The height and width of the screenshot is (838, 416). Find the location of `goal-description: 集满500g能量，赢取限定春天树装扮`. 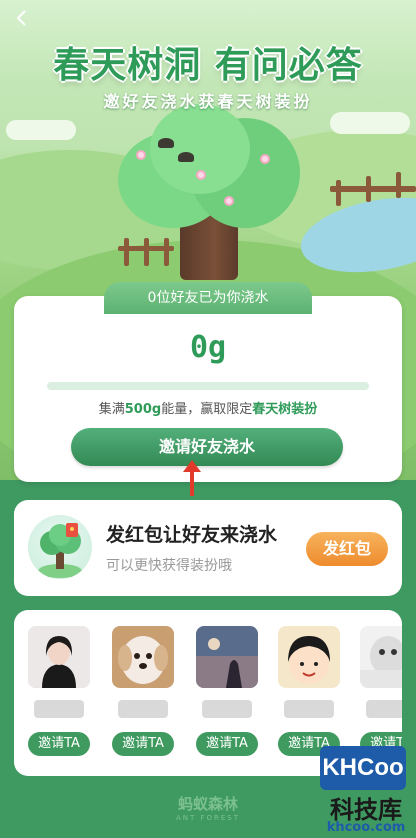

goal-description: 集满500g能量，赢取限定春天树装扮 is located at coordinates (208, 407).